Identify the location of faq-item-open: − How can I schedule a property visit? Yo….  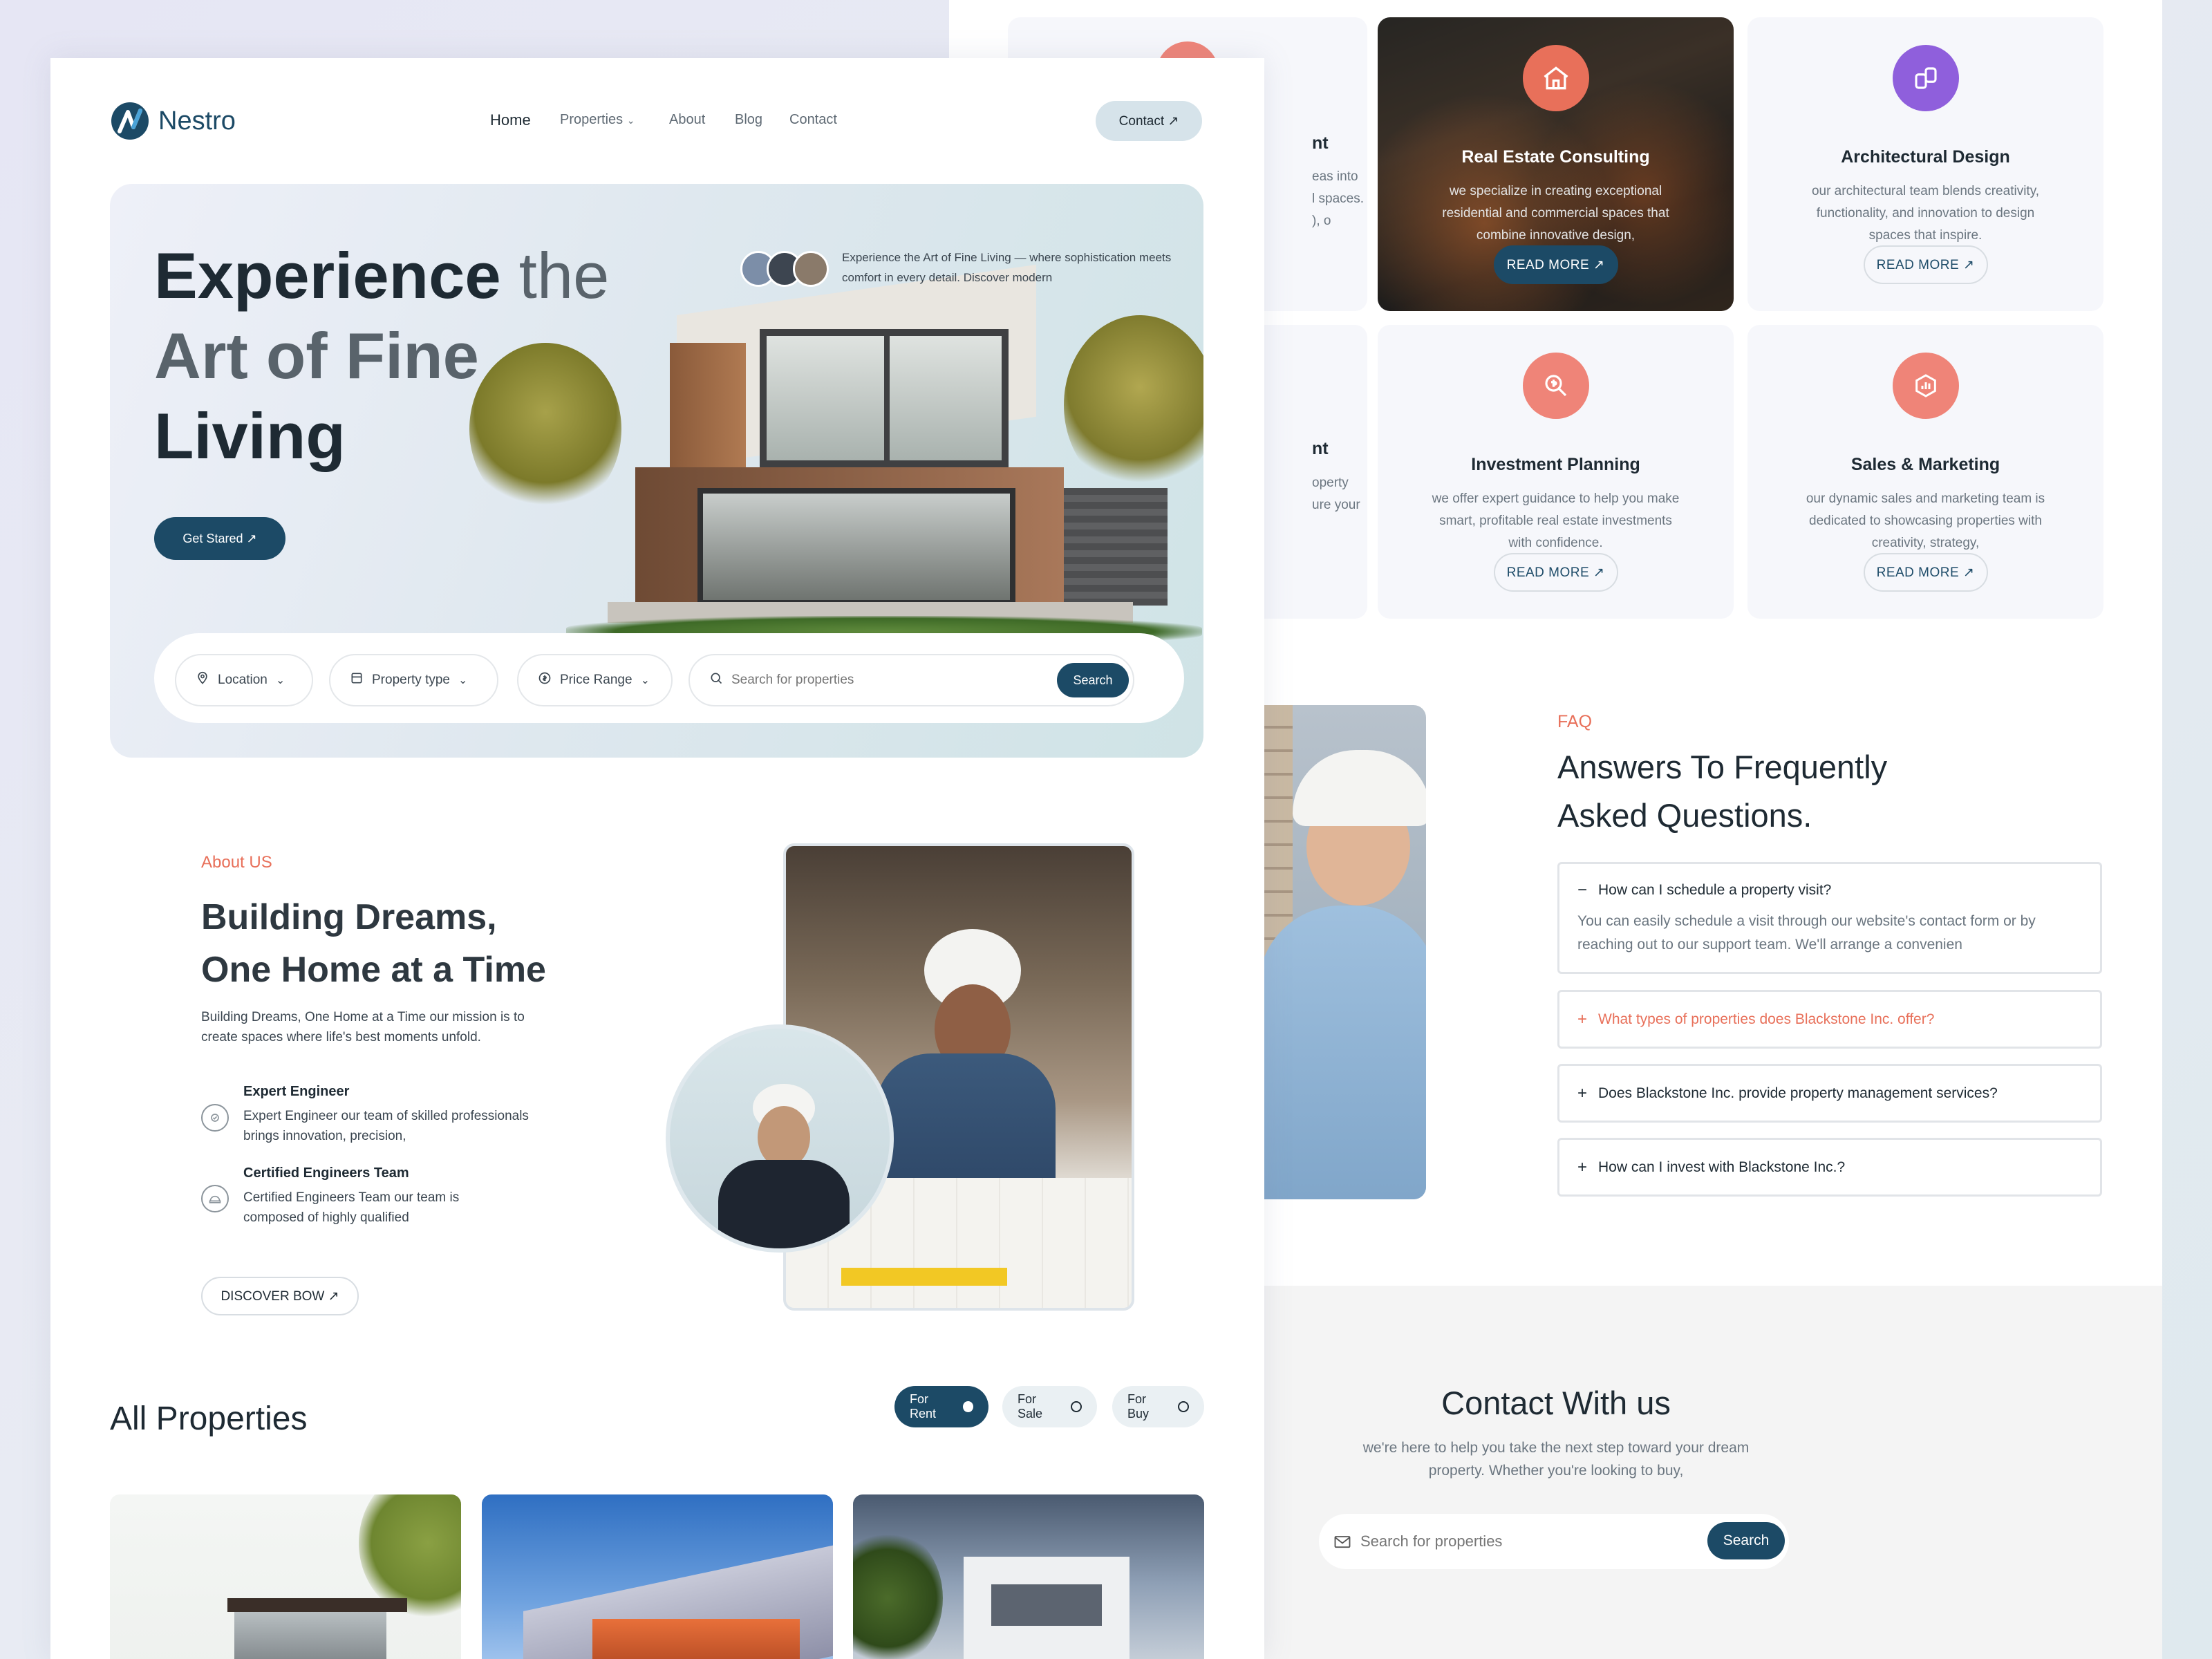
(1830, 918).